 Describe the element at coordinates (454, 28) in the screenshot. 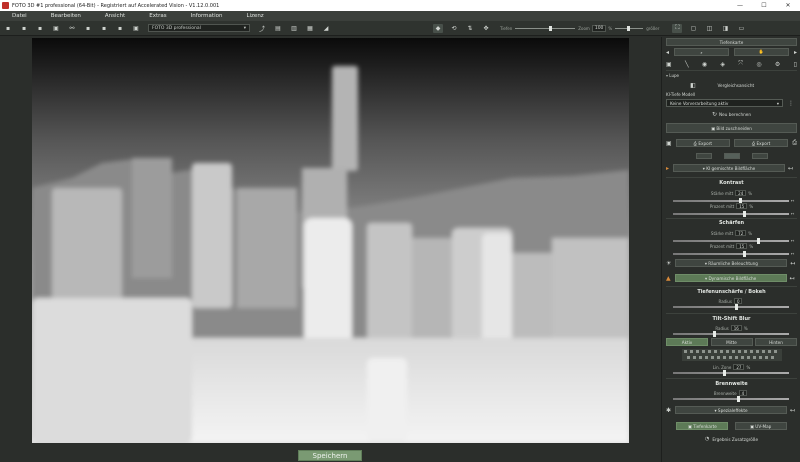

I see `rotate-icon: ⟲` at that location.